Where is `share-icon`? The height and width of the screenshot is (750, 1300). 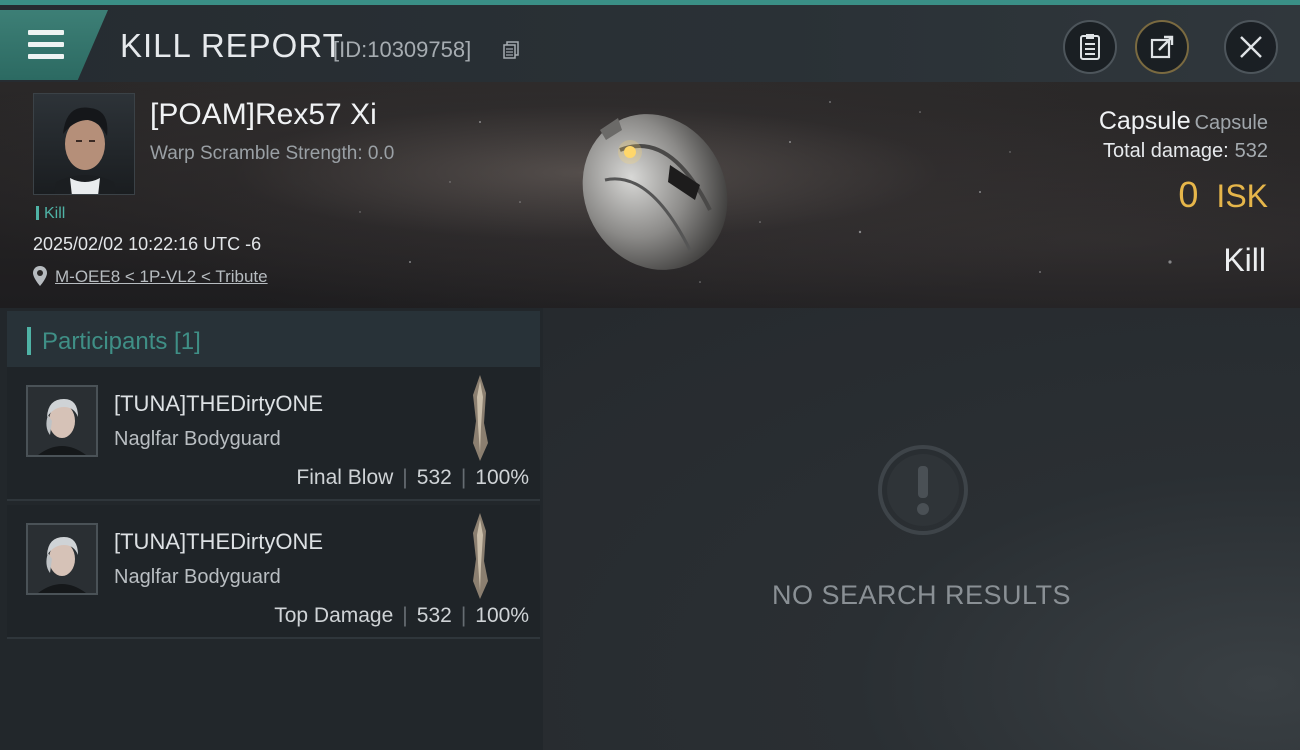 share-icon is located at coordinates (1162, 47).